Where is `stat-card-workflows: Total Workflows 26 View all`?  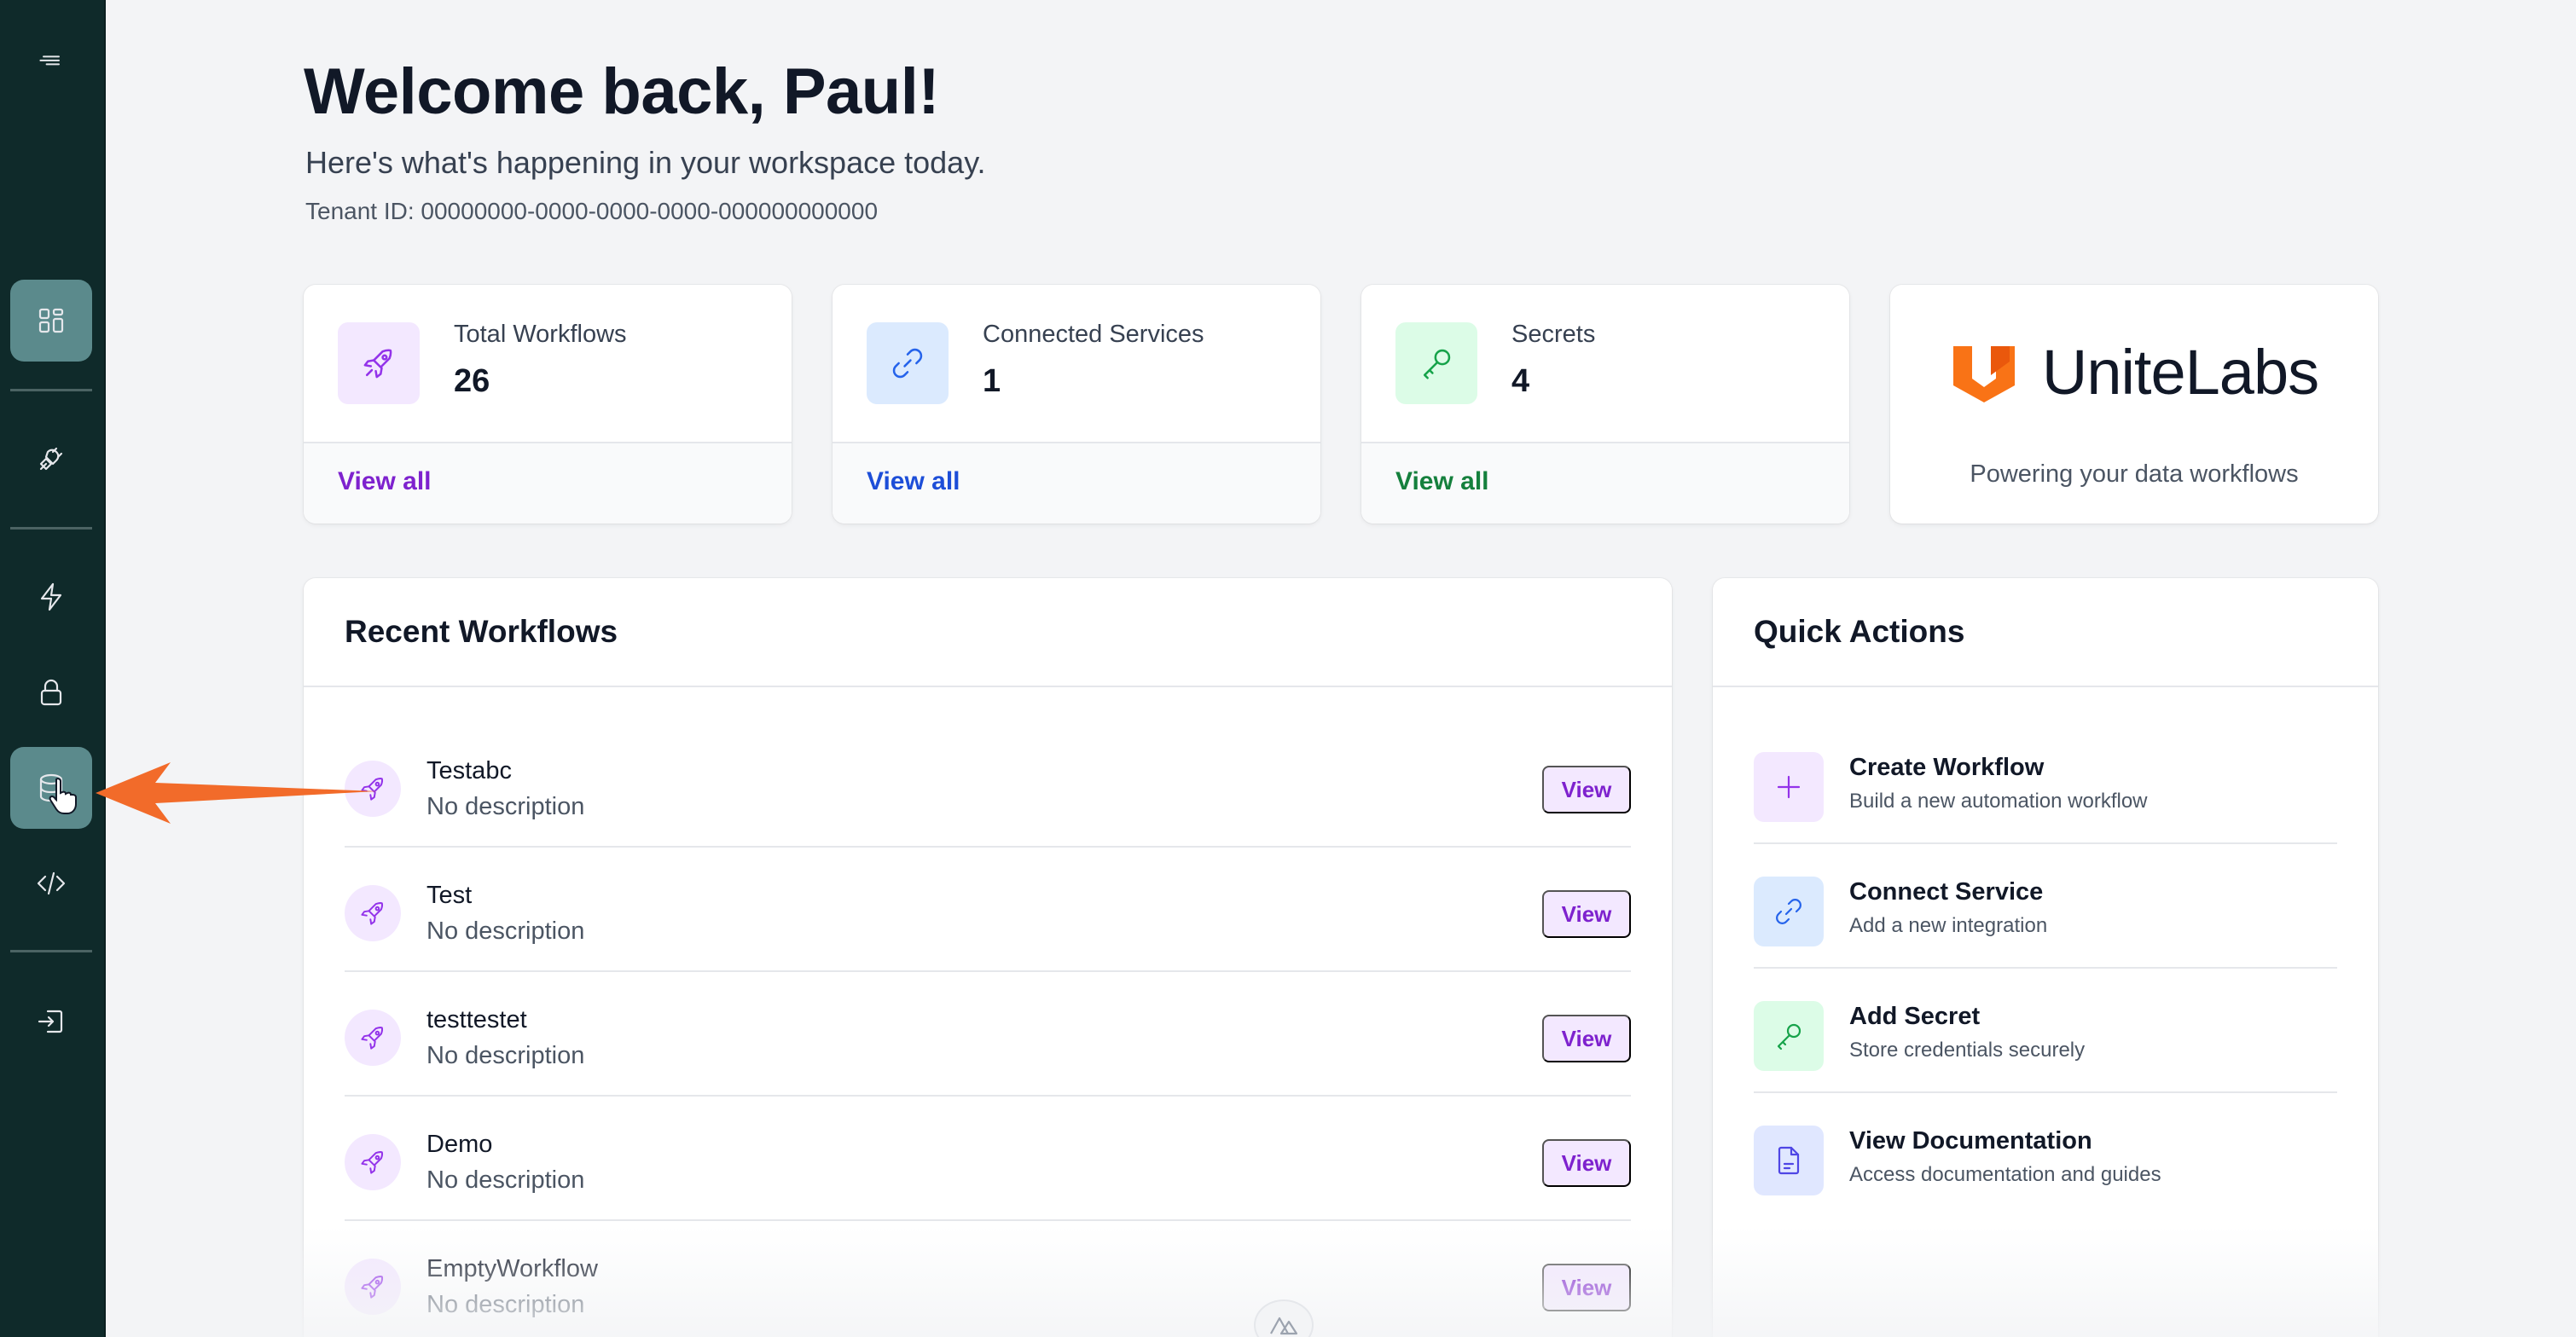
stat-card-workflows: Total Workflows 26 View all is located at coordinates (548, 404).